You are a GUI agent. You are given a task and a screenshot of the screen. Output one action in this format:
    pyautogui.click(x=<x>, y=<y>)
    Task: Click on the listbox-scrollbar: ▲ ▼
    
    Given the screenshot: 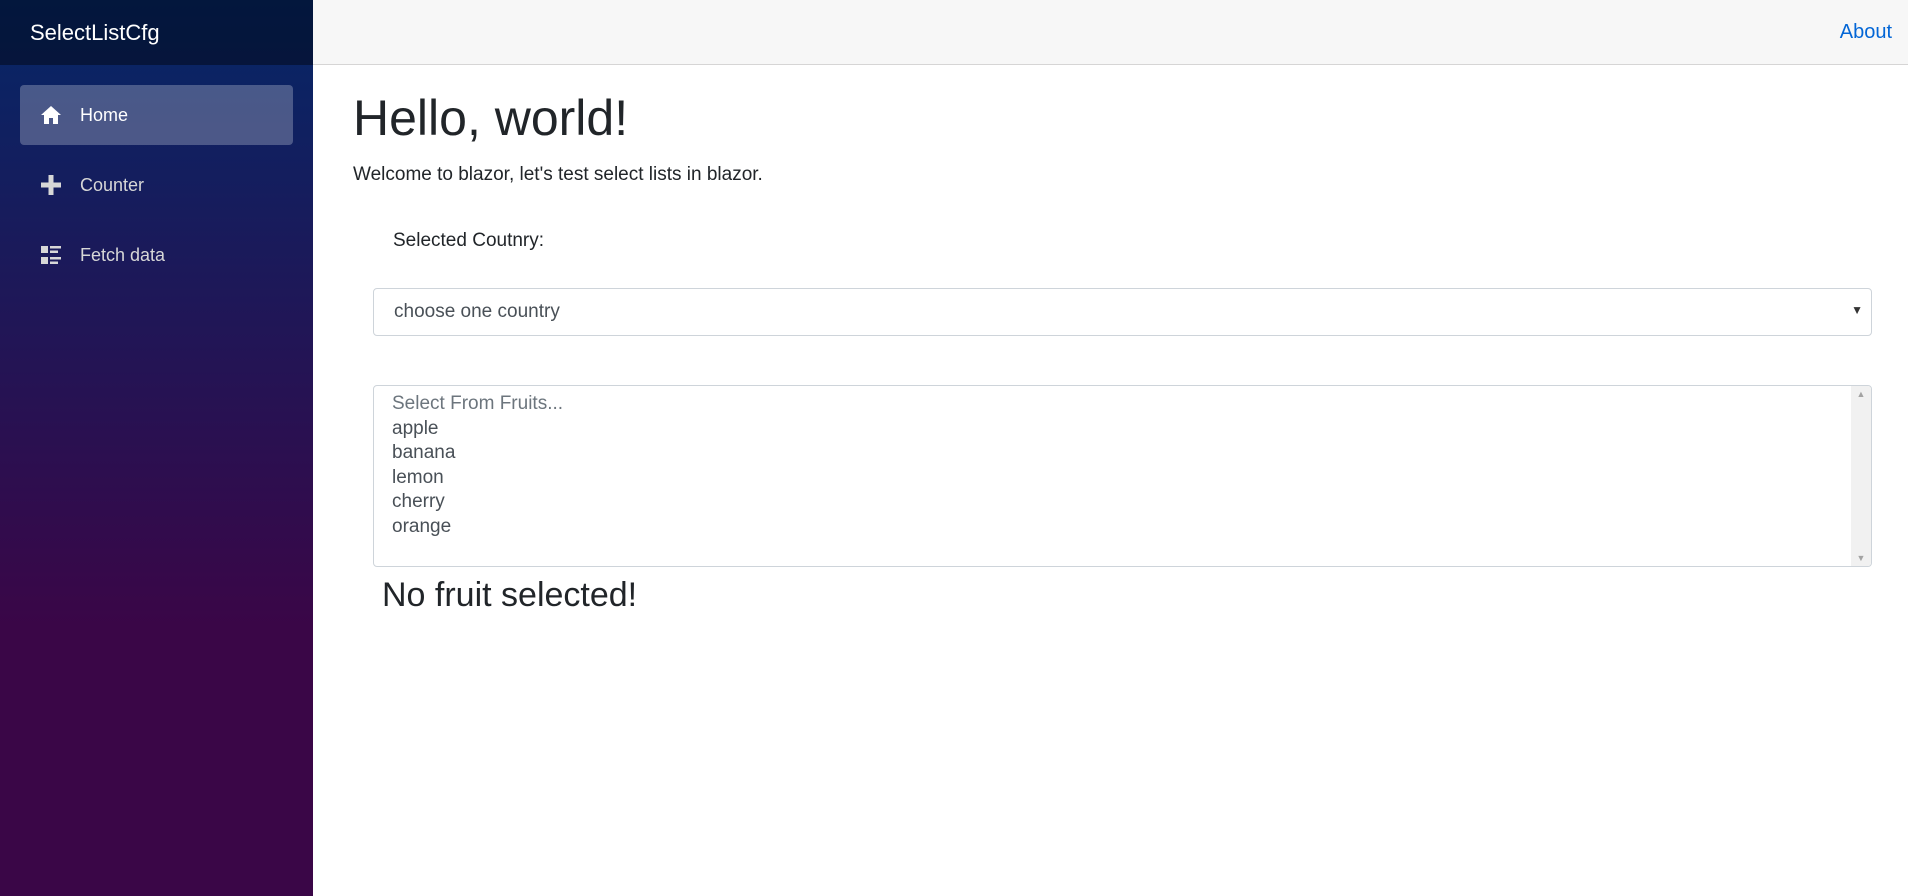 What is the action you would take?
    pyautogui.click(x=1861, y=476)
    